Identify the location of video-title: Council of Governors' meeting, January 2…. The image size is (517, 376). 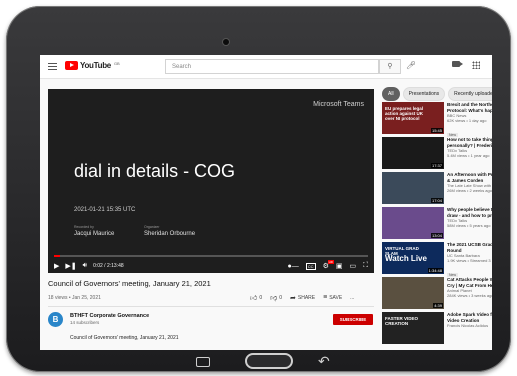
(129, 283).